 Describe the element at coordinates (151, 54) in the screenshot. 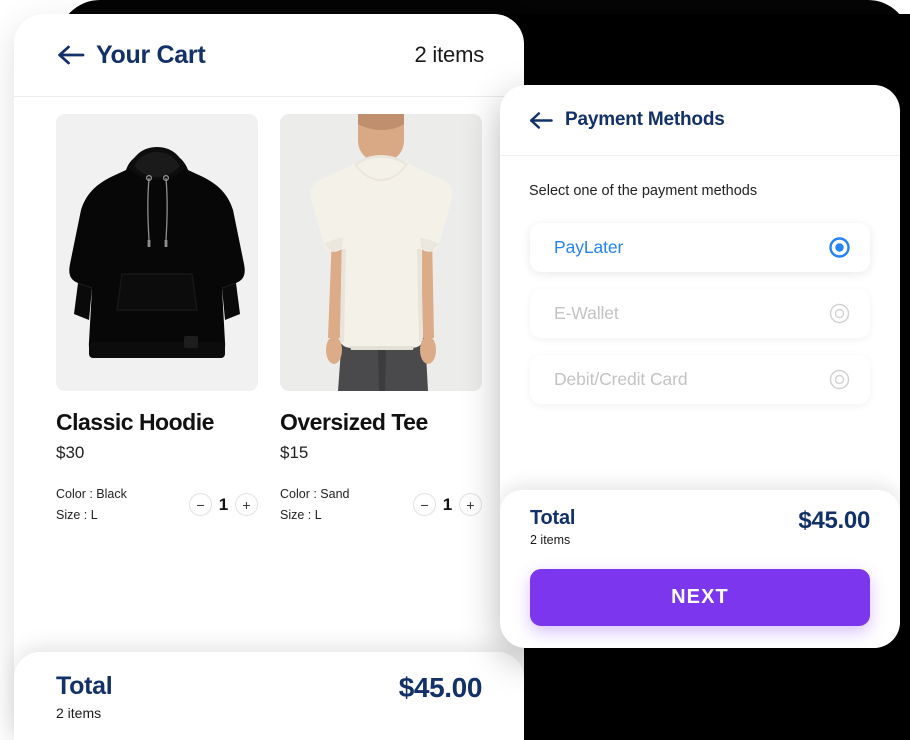

I see `page-title: Your Cart` at that location.